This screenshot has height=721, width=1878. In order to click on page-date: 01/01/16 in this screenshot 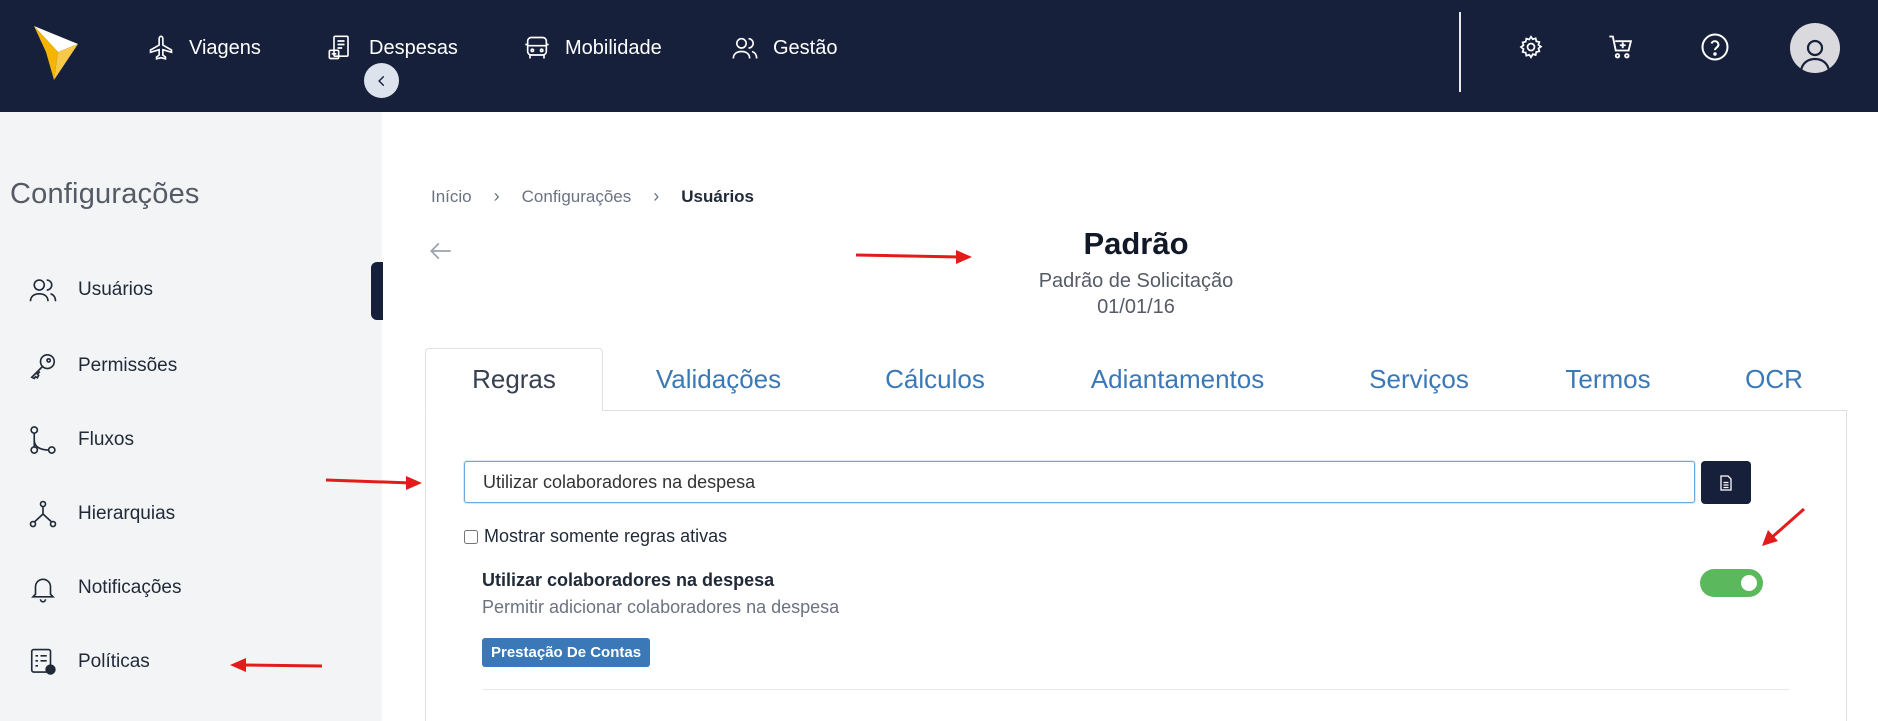, I will do `click(1136, 307)`.